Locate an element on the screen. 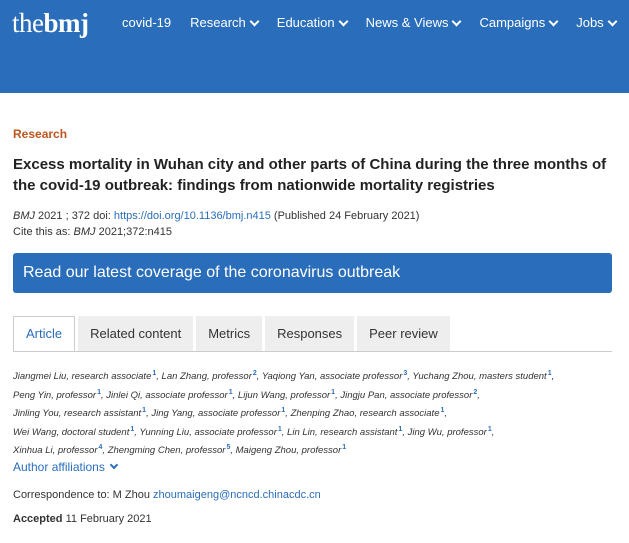 This screenshot has height=543, width=629. author-name: Yunning Liu, associate professor is located at coordinates (207, 432).